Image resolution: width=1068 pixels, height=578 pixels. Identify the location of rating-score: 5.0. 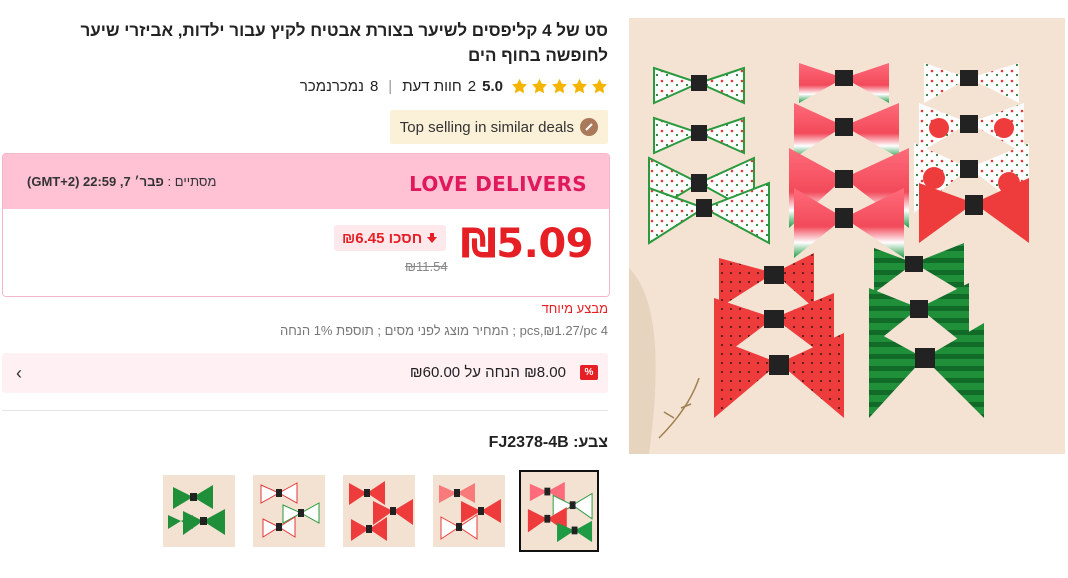
(492, 86).